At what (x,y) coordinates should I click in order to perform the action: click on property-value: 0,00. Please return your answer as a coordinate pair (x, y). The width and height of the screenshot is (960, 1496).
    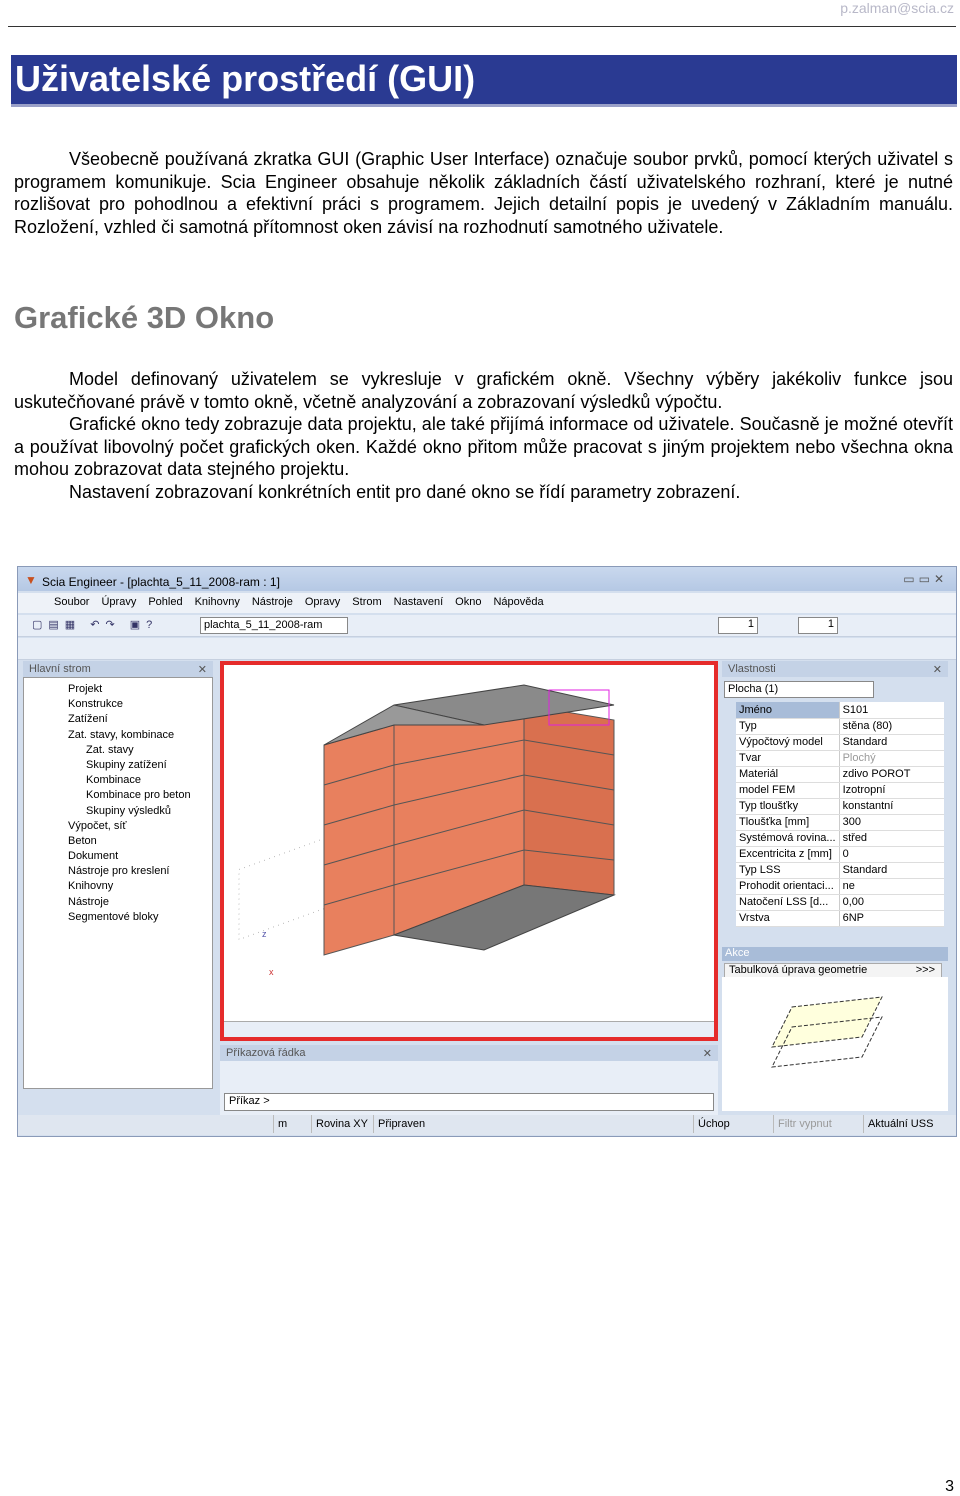
    Looking at the image, I should click on (891, 902).